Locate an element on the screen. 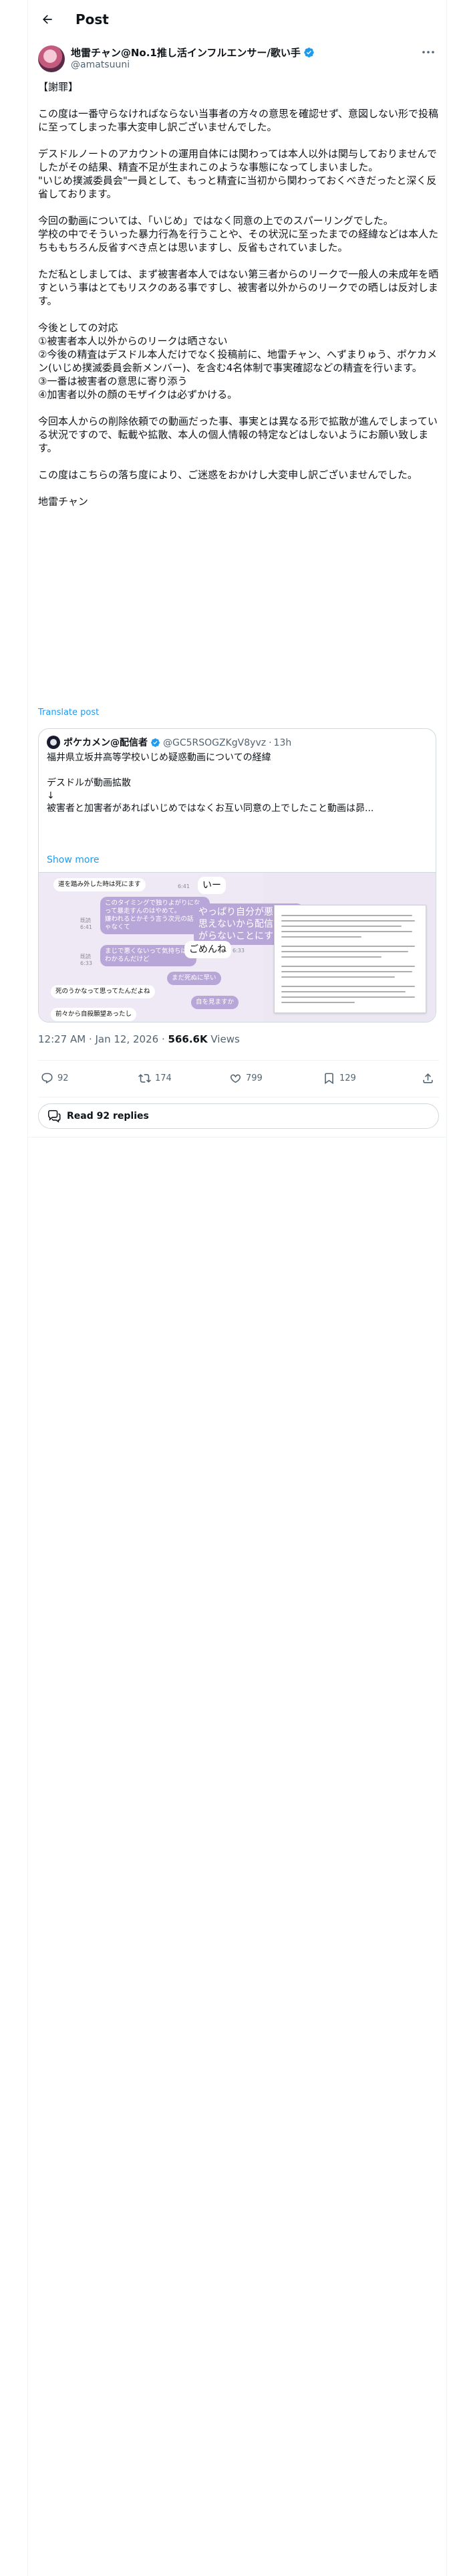 This screenshot has height=2576, width=451. quote-author-handle: @GC5RSOGZKgV8yvz is located at coordinates (215, 743).